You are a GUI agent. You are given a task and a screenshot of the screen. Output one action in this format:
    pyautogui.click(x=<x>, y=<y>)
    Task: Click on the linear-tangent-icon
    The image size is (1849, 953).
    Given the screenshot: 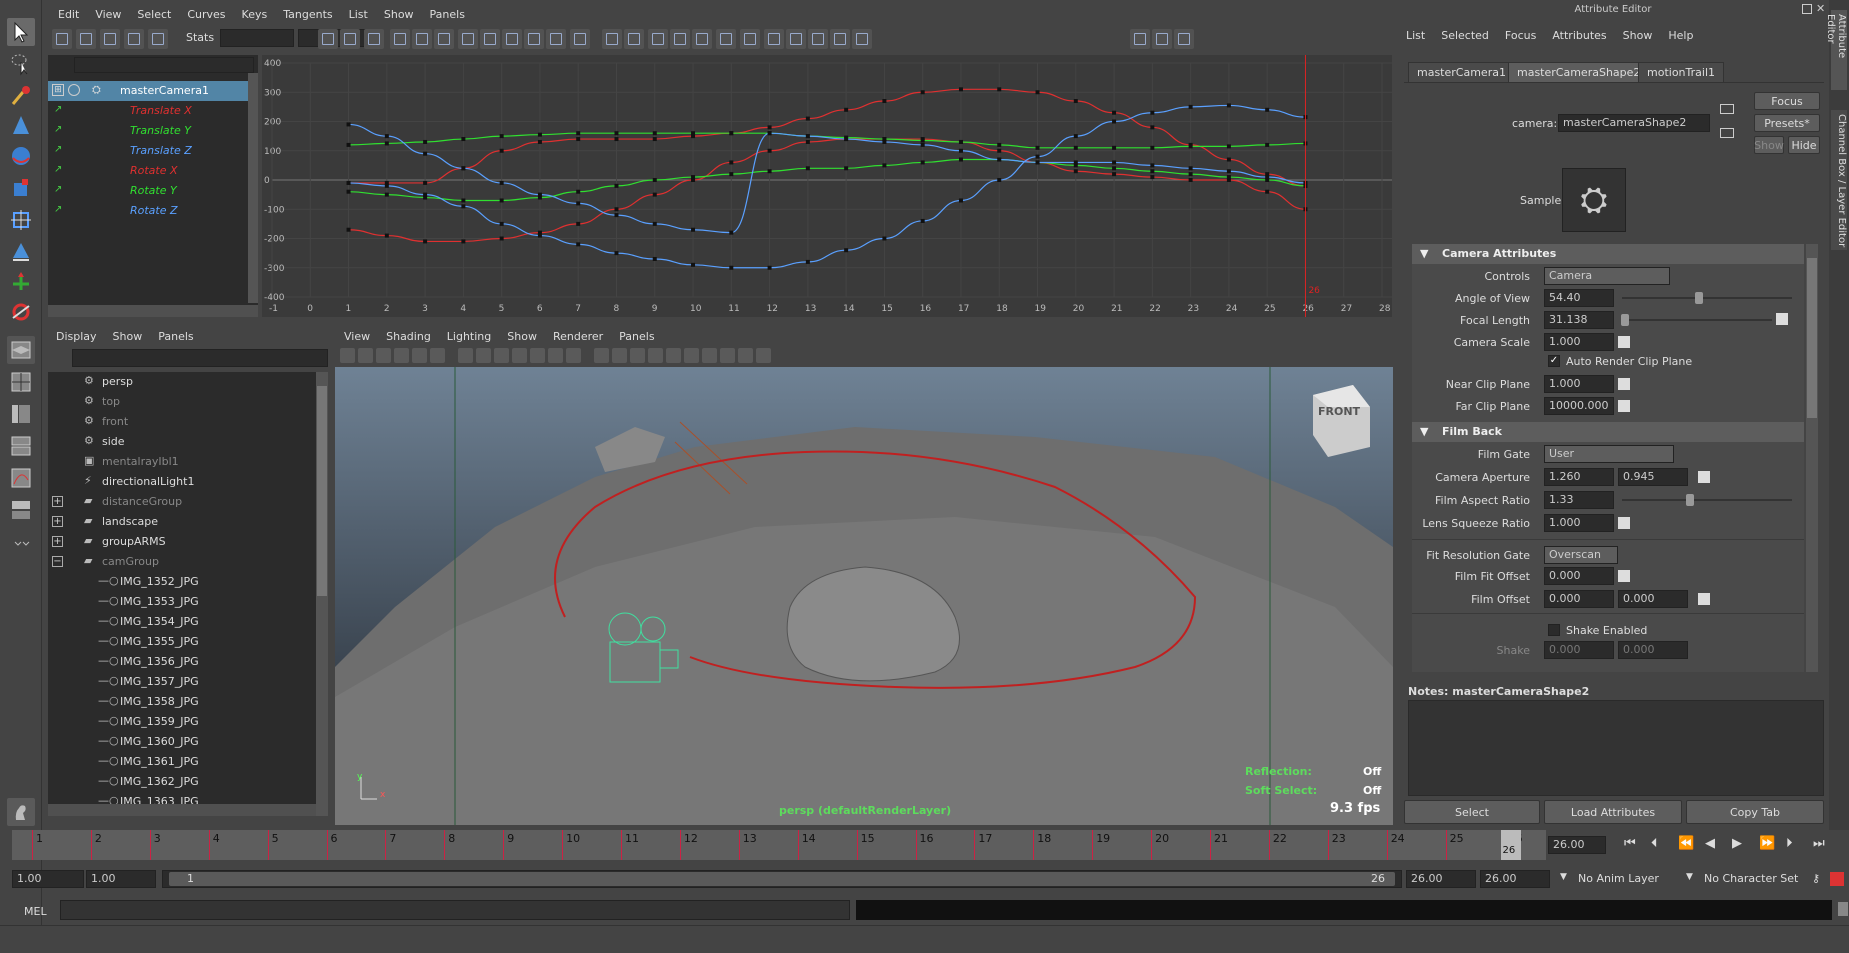 What is the action you would take?
    pyautogui.click(x=468, y=39)
    